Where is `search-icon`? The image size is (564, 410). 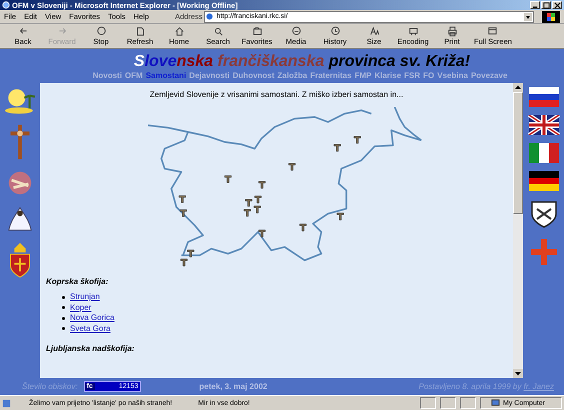
search-icon is located at coordinates (218, 31).